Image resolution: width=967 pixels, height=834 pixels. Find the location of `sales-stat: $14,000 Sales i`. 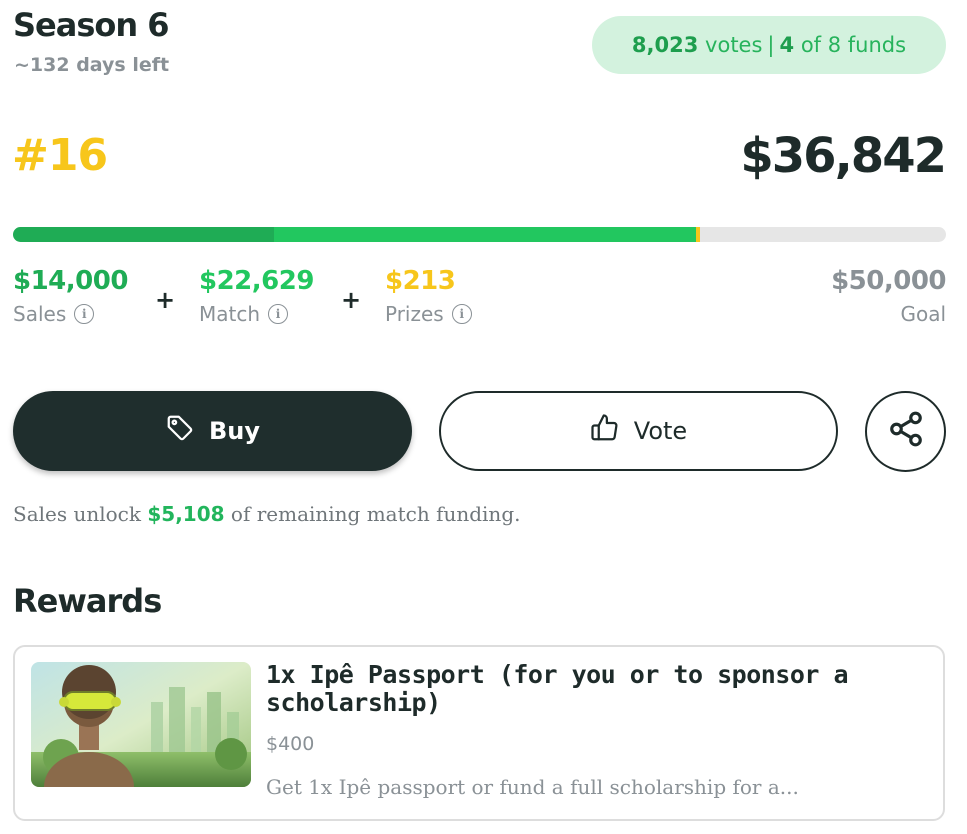

sales-stat: $14,000 Sales i is located at coordinates (70, 296).